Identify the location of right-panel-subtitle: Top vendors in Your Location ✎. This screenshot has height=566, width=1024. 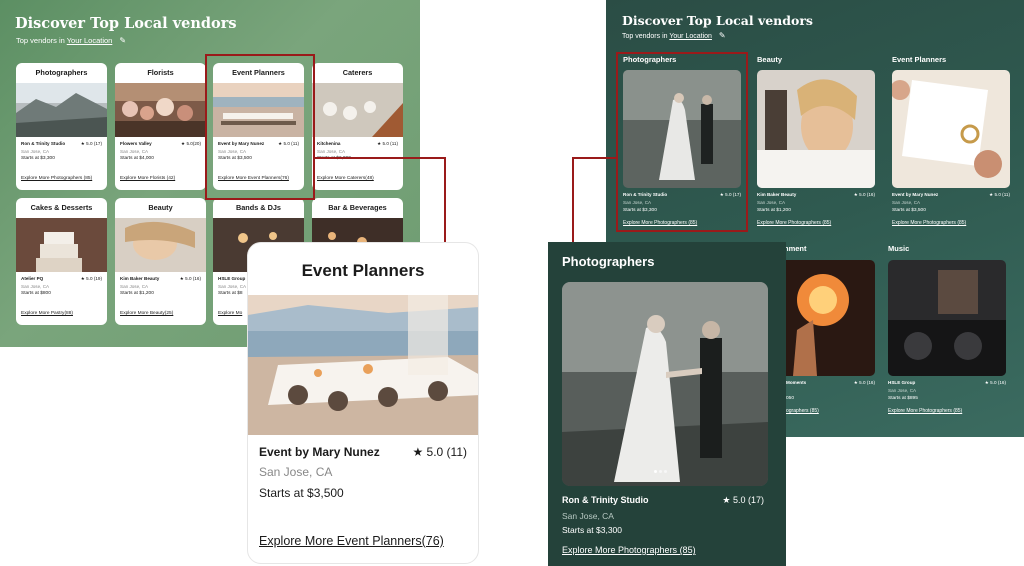
(674, 35).